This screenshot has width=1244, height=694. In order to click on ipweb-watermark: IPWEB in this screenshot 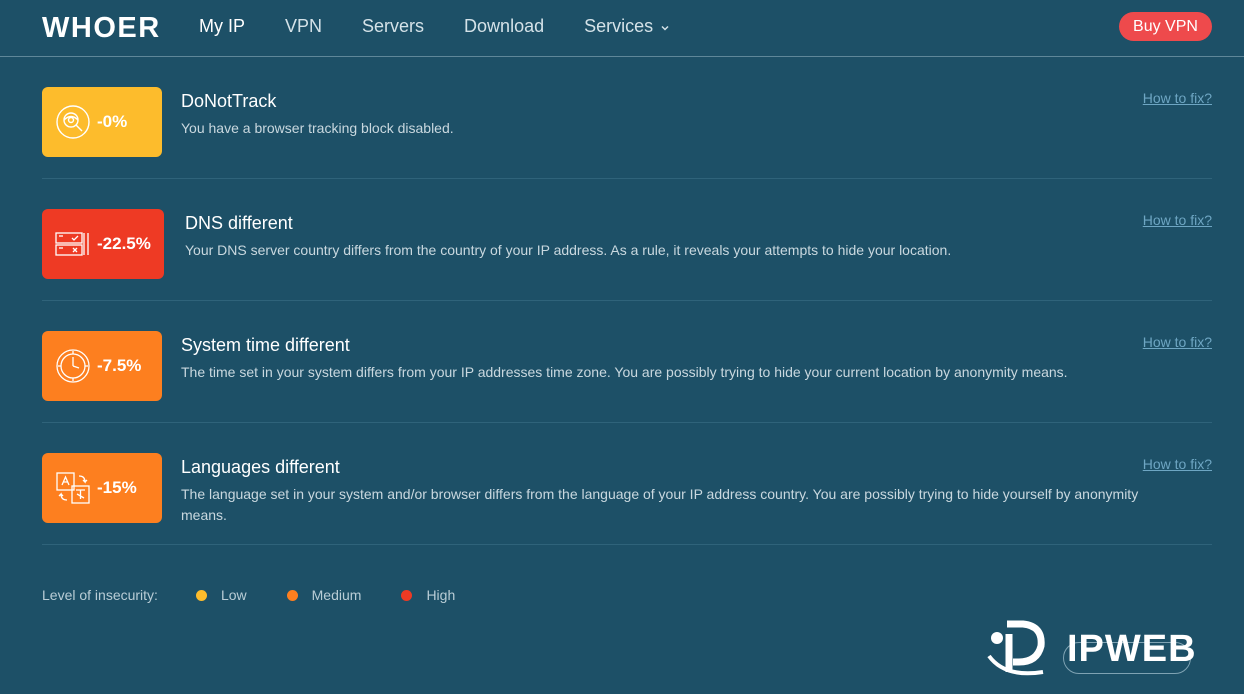, I will do `click(1107, 648)`.